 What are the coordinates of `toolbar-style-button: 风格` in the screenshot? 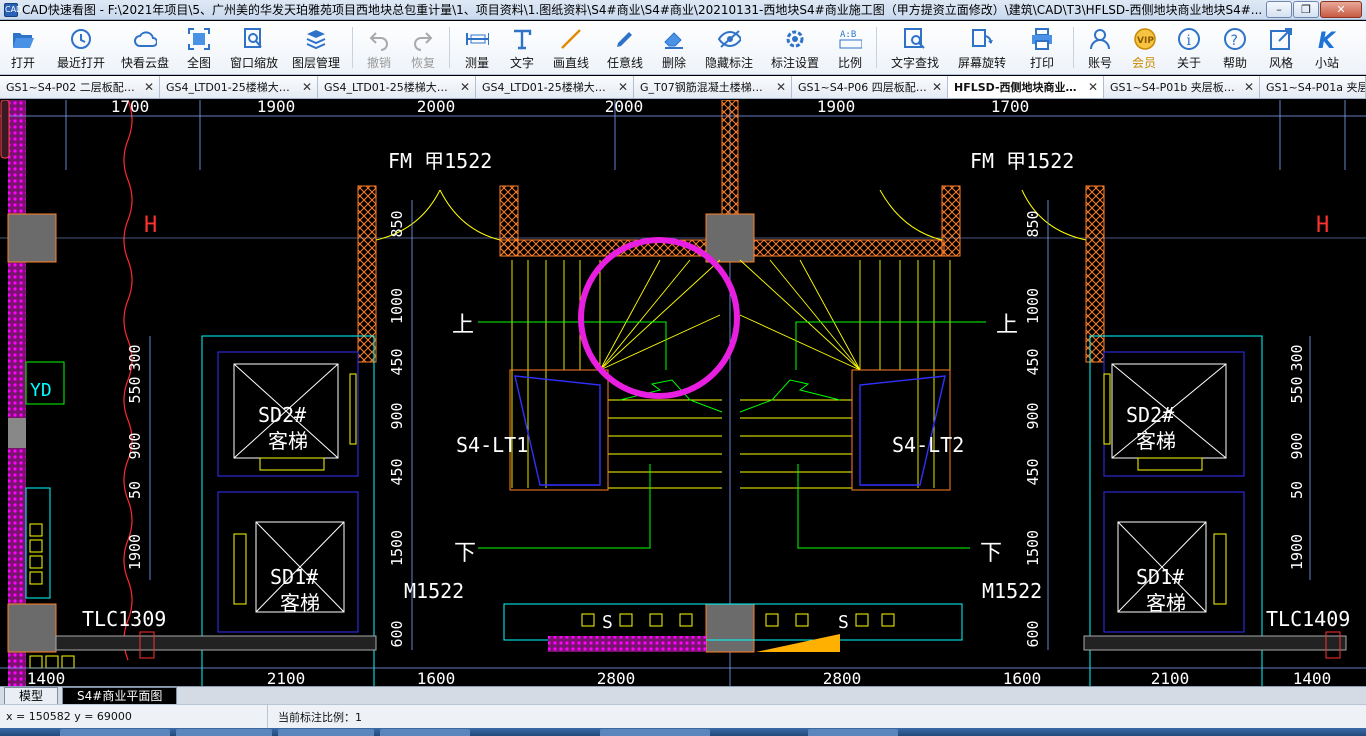 It's located at (1281, 48).